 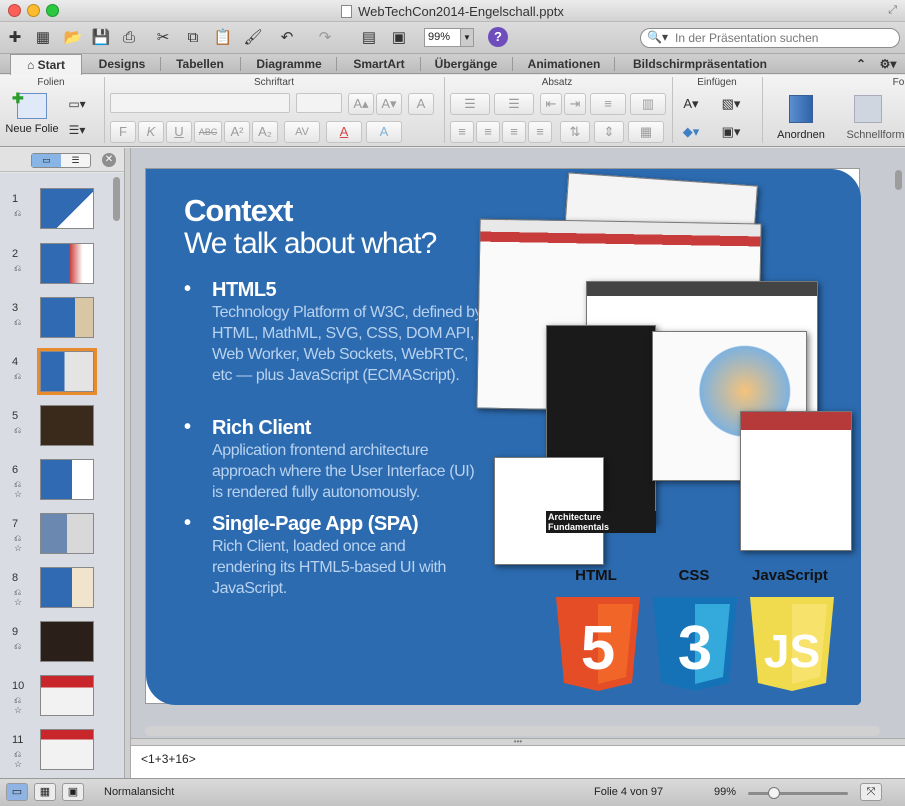 What do you see at coordinates (193, 37) in the screenshot?
I see `copy-icon: ⧉` at bounding box center [193, 37].